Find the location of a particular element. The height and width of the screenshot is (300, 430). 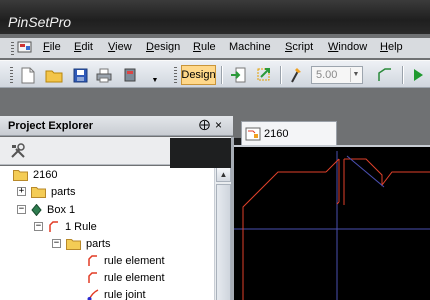

rule-icon is located at coordinates (53, 226).